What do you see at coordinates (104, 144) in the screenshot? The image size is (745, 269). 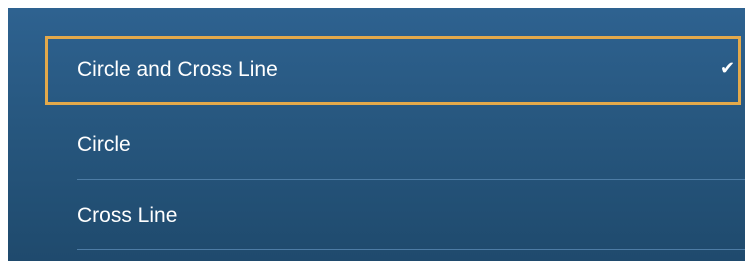 I see `menu-item-label: Circle` at bounding box center [104, 144].